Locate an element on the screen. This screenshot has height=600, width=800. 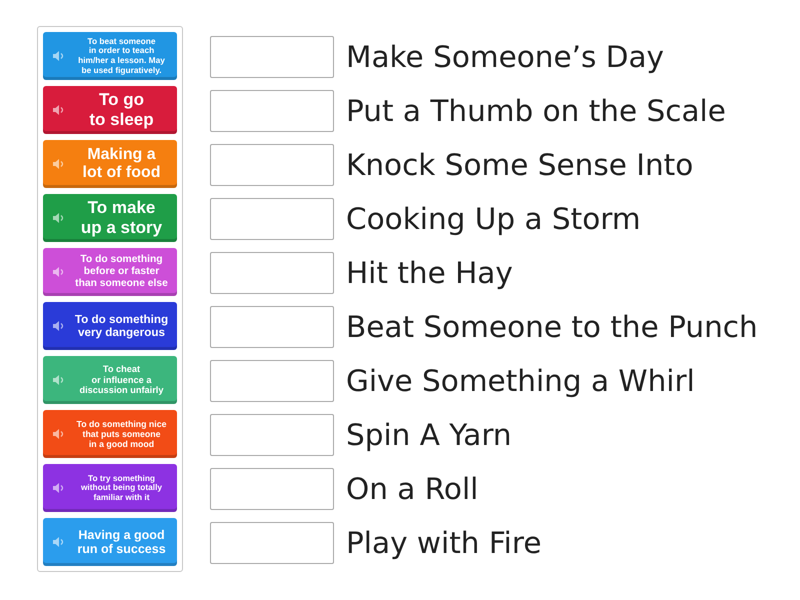
phrase-text: Give Something a Whirl is located at coordinates (520, 381).